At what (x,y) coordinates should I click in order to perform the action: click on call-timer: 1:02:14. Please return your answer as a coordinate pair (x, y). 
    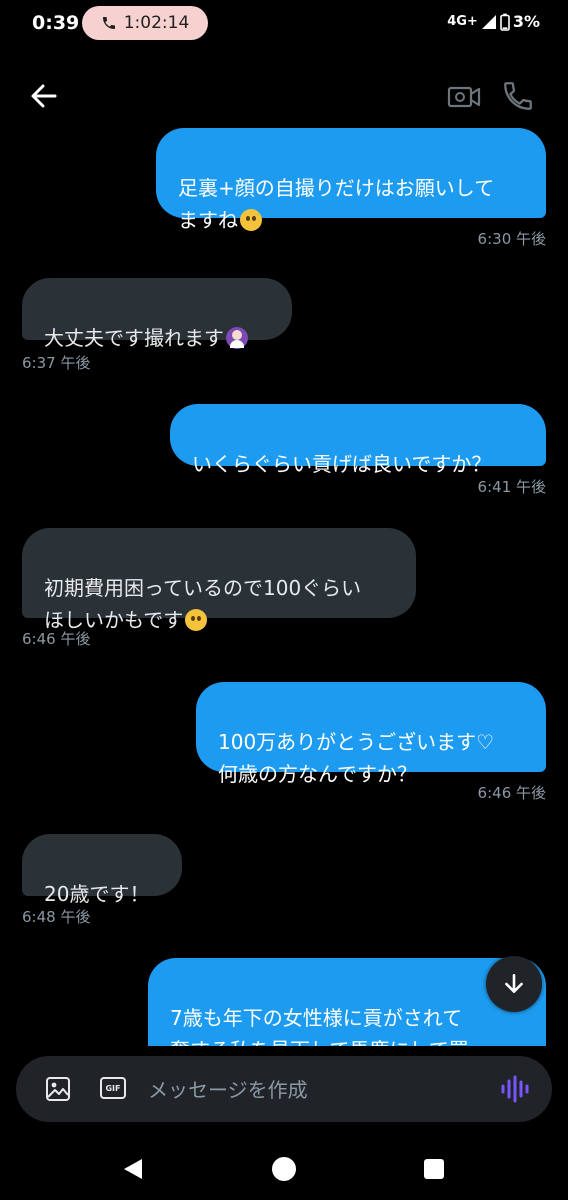
    Looking at the image, I should click on (156, 23).